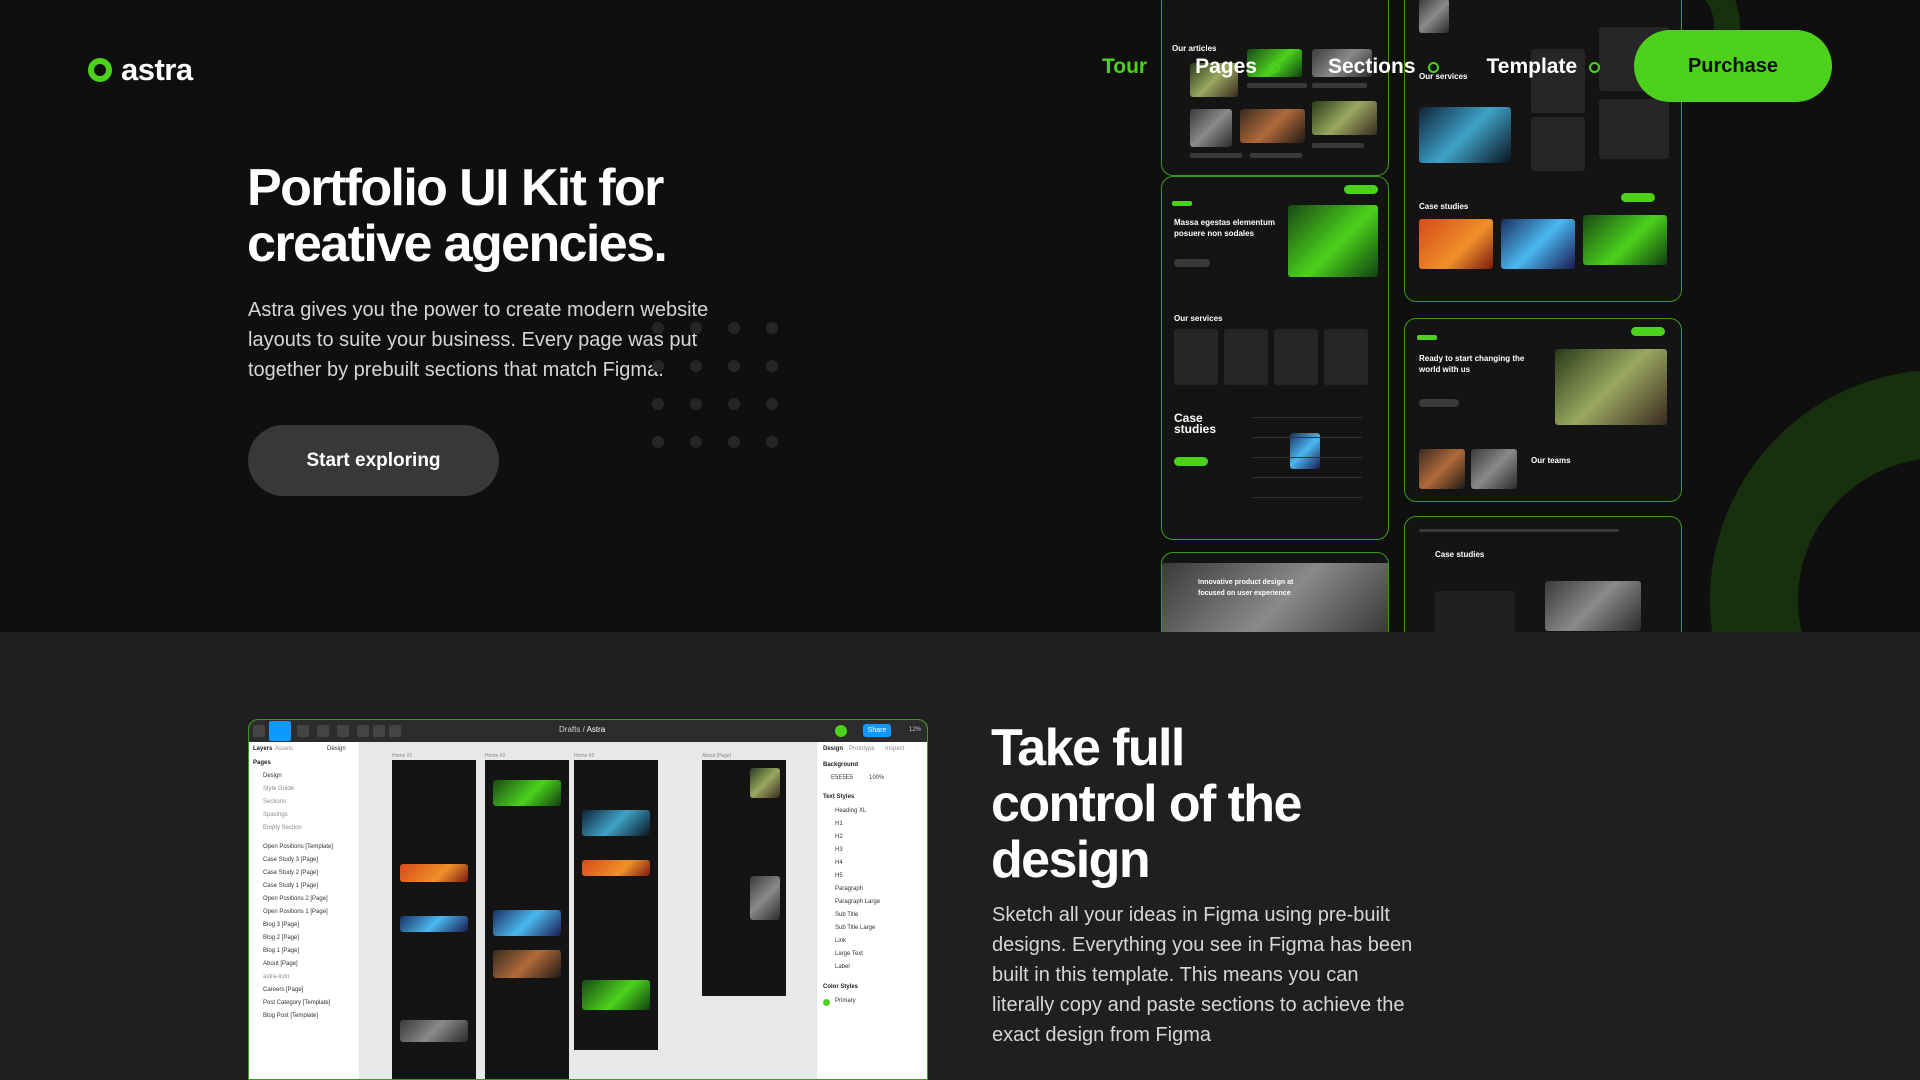 The image size is (1920, 1080). I want to click on figma-text-styles-label: Text Styles, so click(839, 797).